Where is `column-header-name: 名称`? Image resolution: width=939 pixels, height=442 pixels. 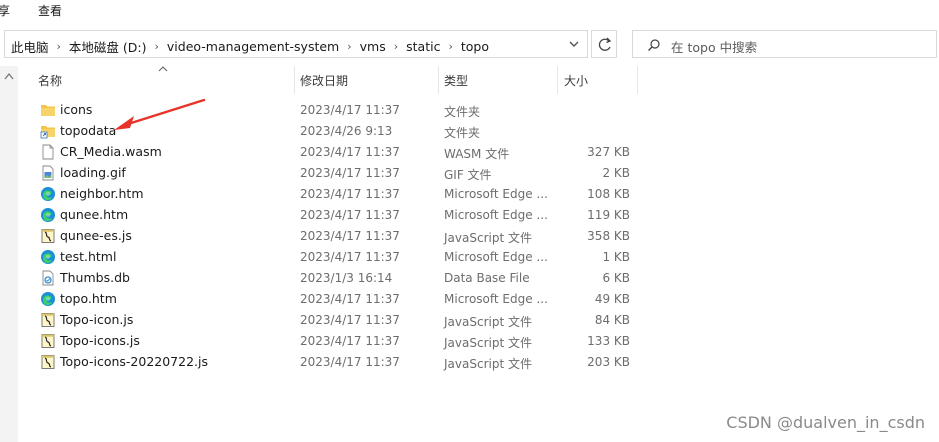
column-header-name: 名称 is located at coordinates (50, 80).